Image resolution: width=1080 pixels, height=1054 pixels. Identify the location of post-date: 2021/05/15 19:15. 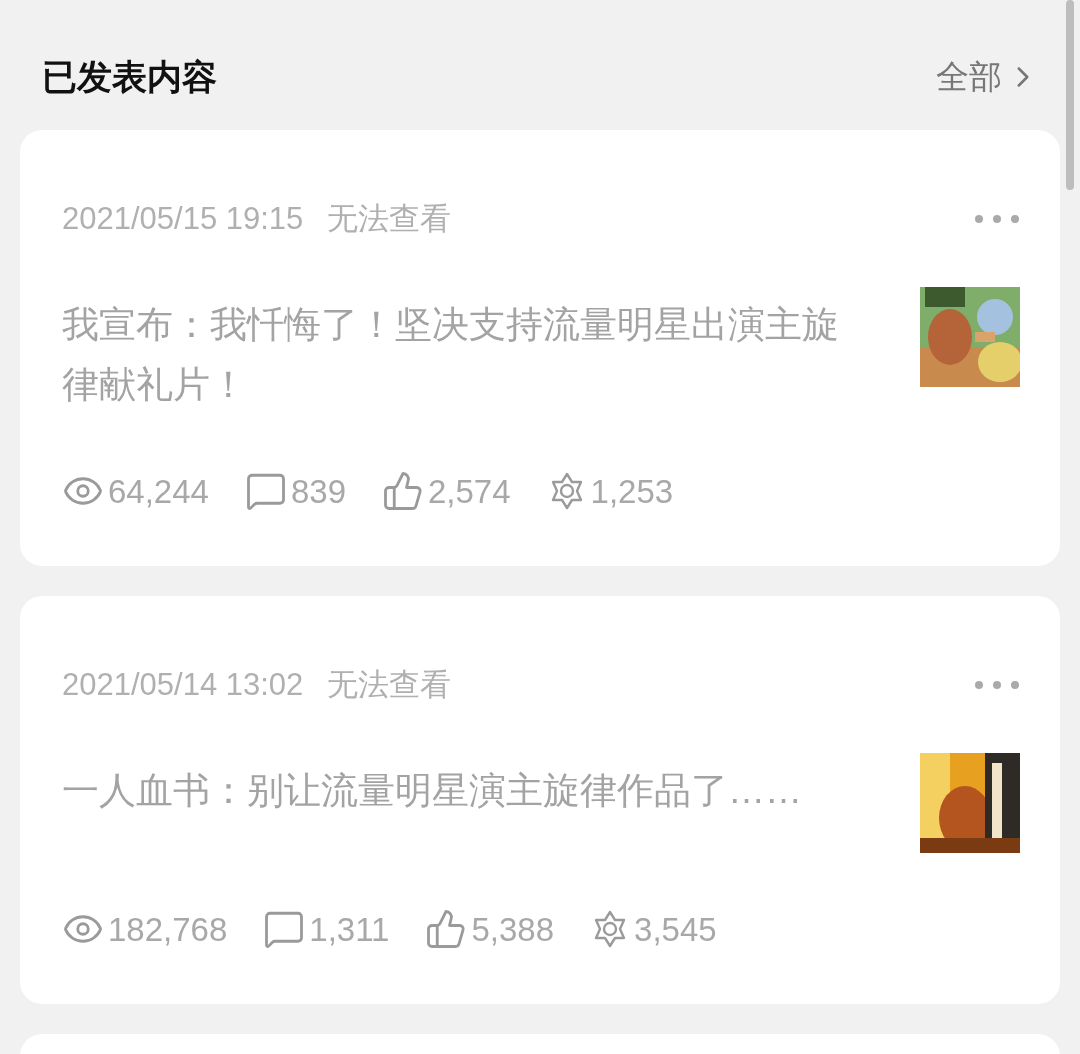
(183, 219).